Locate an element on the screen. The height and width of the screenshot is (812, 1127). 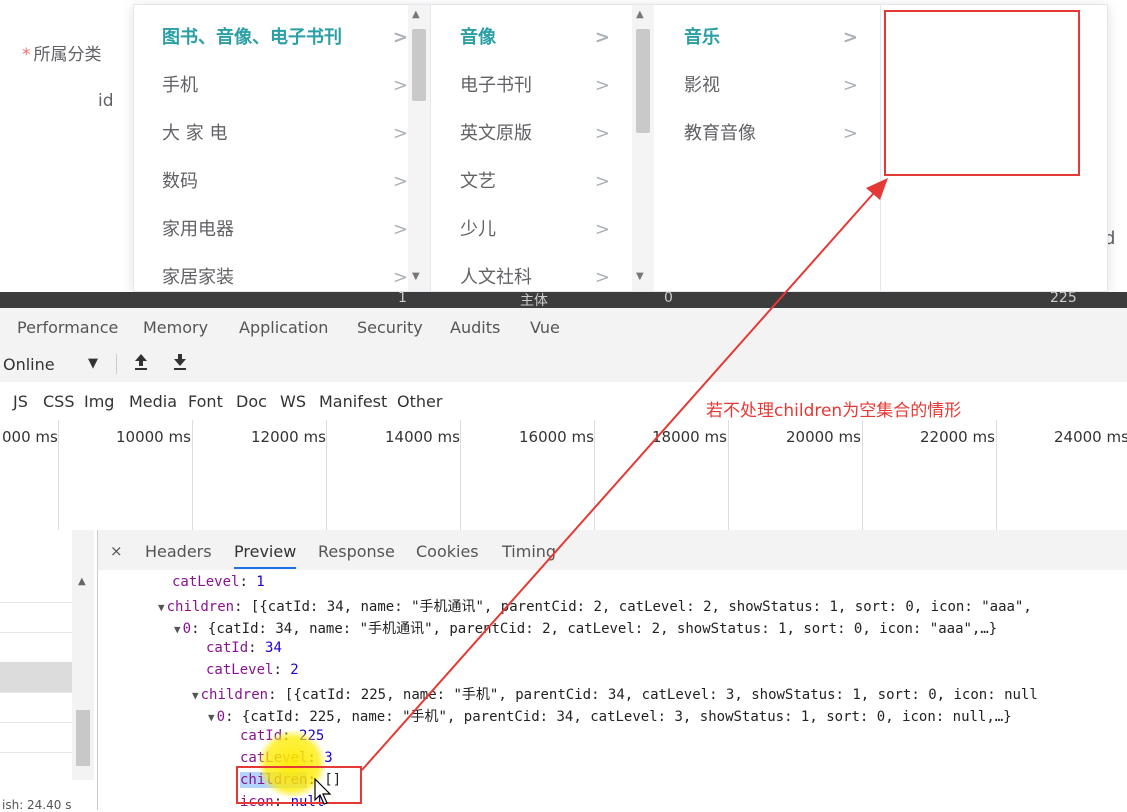
throttle-select: Online is located at coordinates (29, 364).